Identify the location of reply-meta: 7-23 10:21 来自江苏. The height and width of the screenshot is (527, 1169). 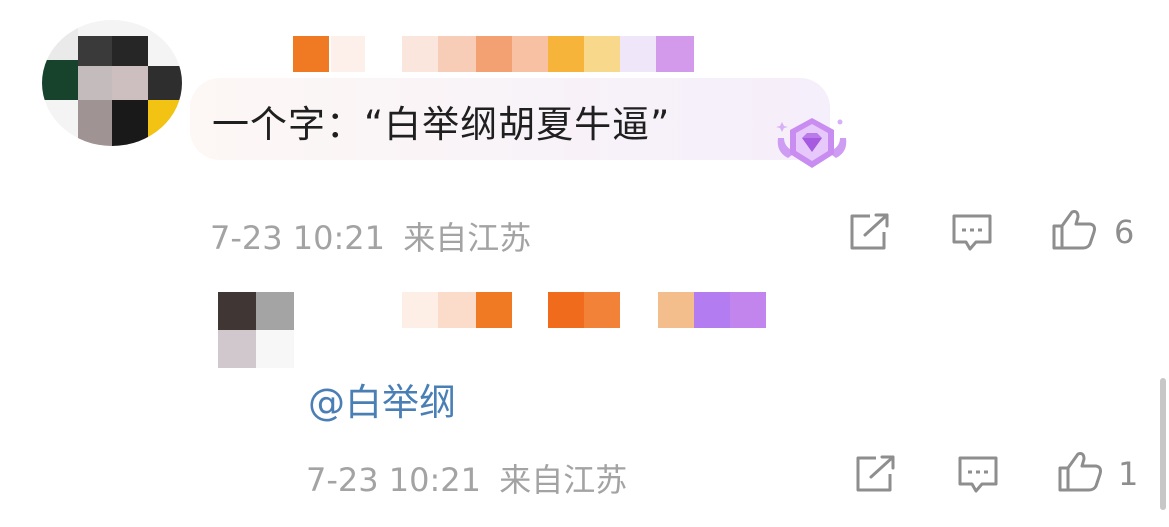
(466, 478).